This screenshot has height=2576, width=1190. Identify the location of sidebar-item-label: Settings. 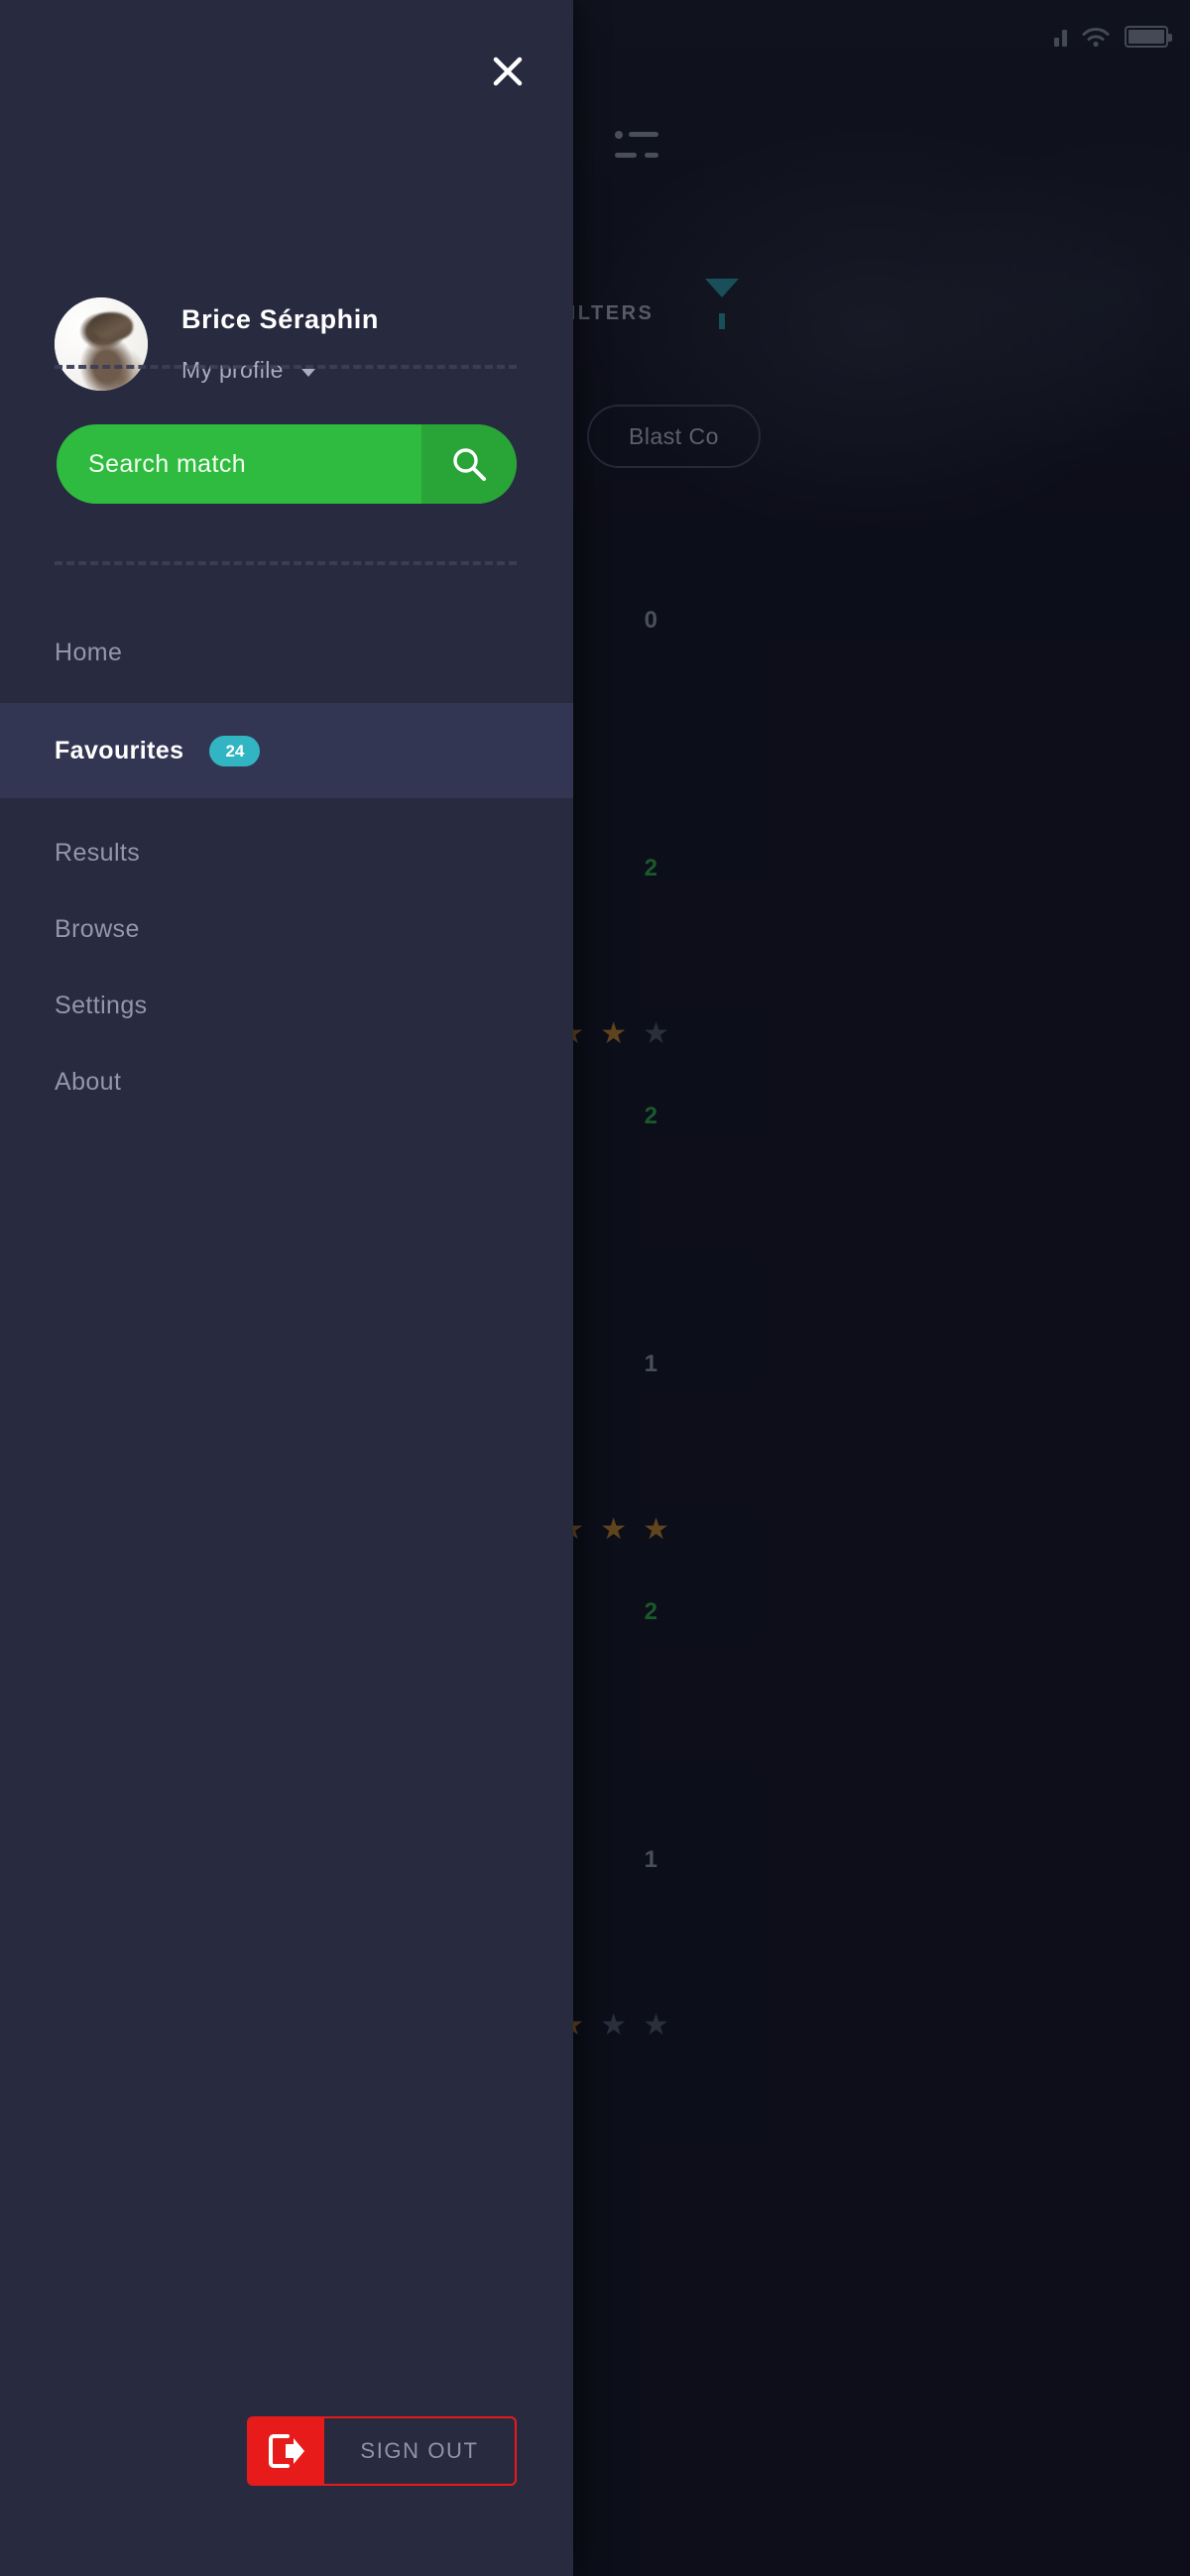
(101, 1005).